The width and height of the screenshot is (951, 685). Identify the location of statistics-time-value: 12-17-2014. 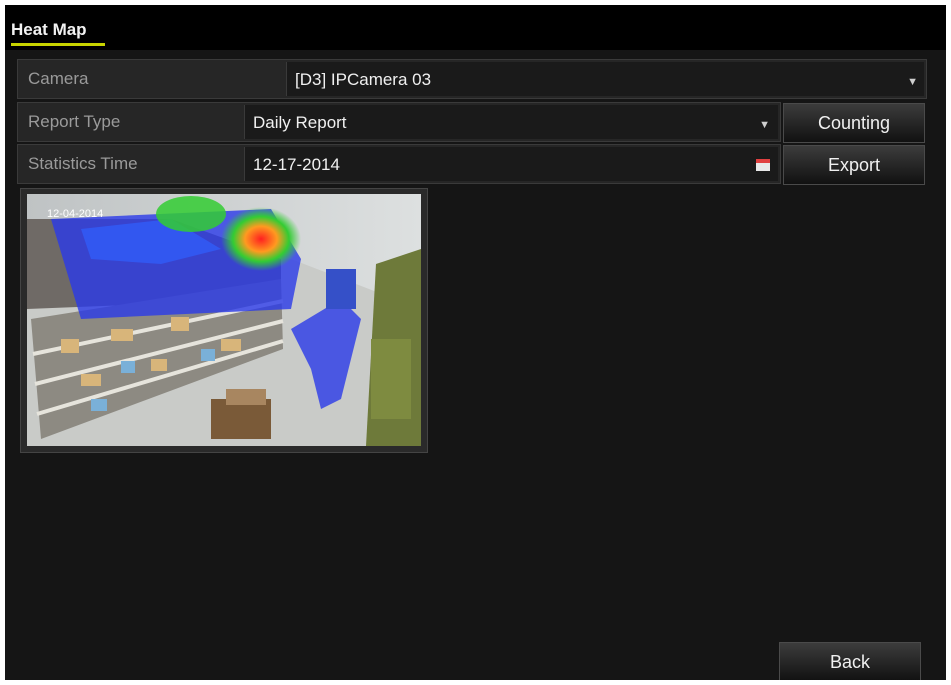
(296, 164).